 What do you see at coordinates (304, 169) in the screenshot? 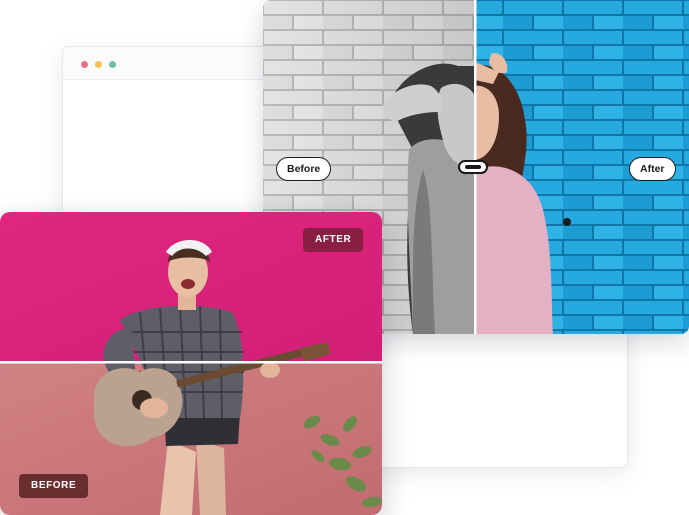
I see `before-label: Before` at bounding box center [304, 169].